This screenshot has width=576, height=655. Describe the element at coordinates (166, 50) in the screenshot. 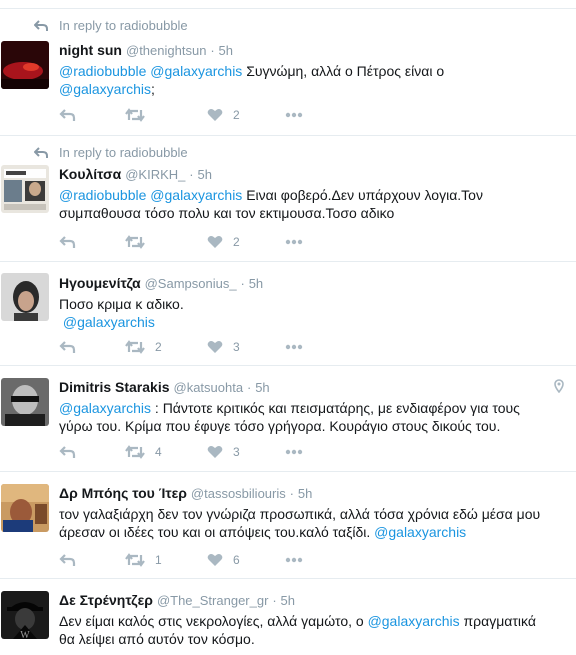

I see `user-handle: @thenightsun` at that location.